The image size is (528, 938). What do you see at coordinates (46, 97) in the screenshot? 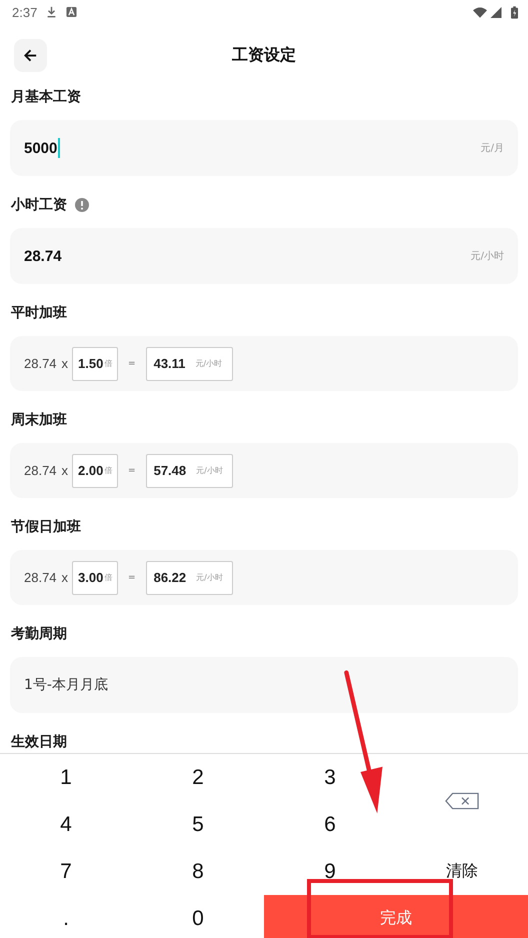
I see `section-label: 月基本工资` at bounding box center [46, 97].